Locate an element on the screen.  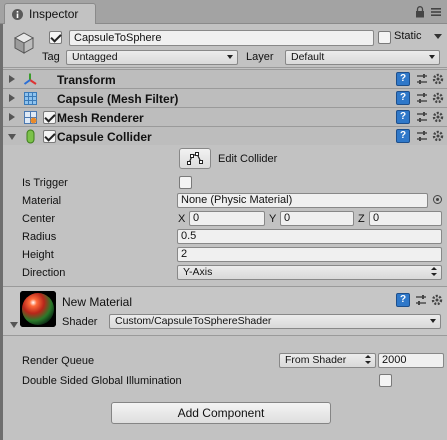
component-title: Capsule Collider is located at coordinates (104, 137).